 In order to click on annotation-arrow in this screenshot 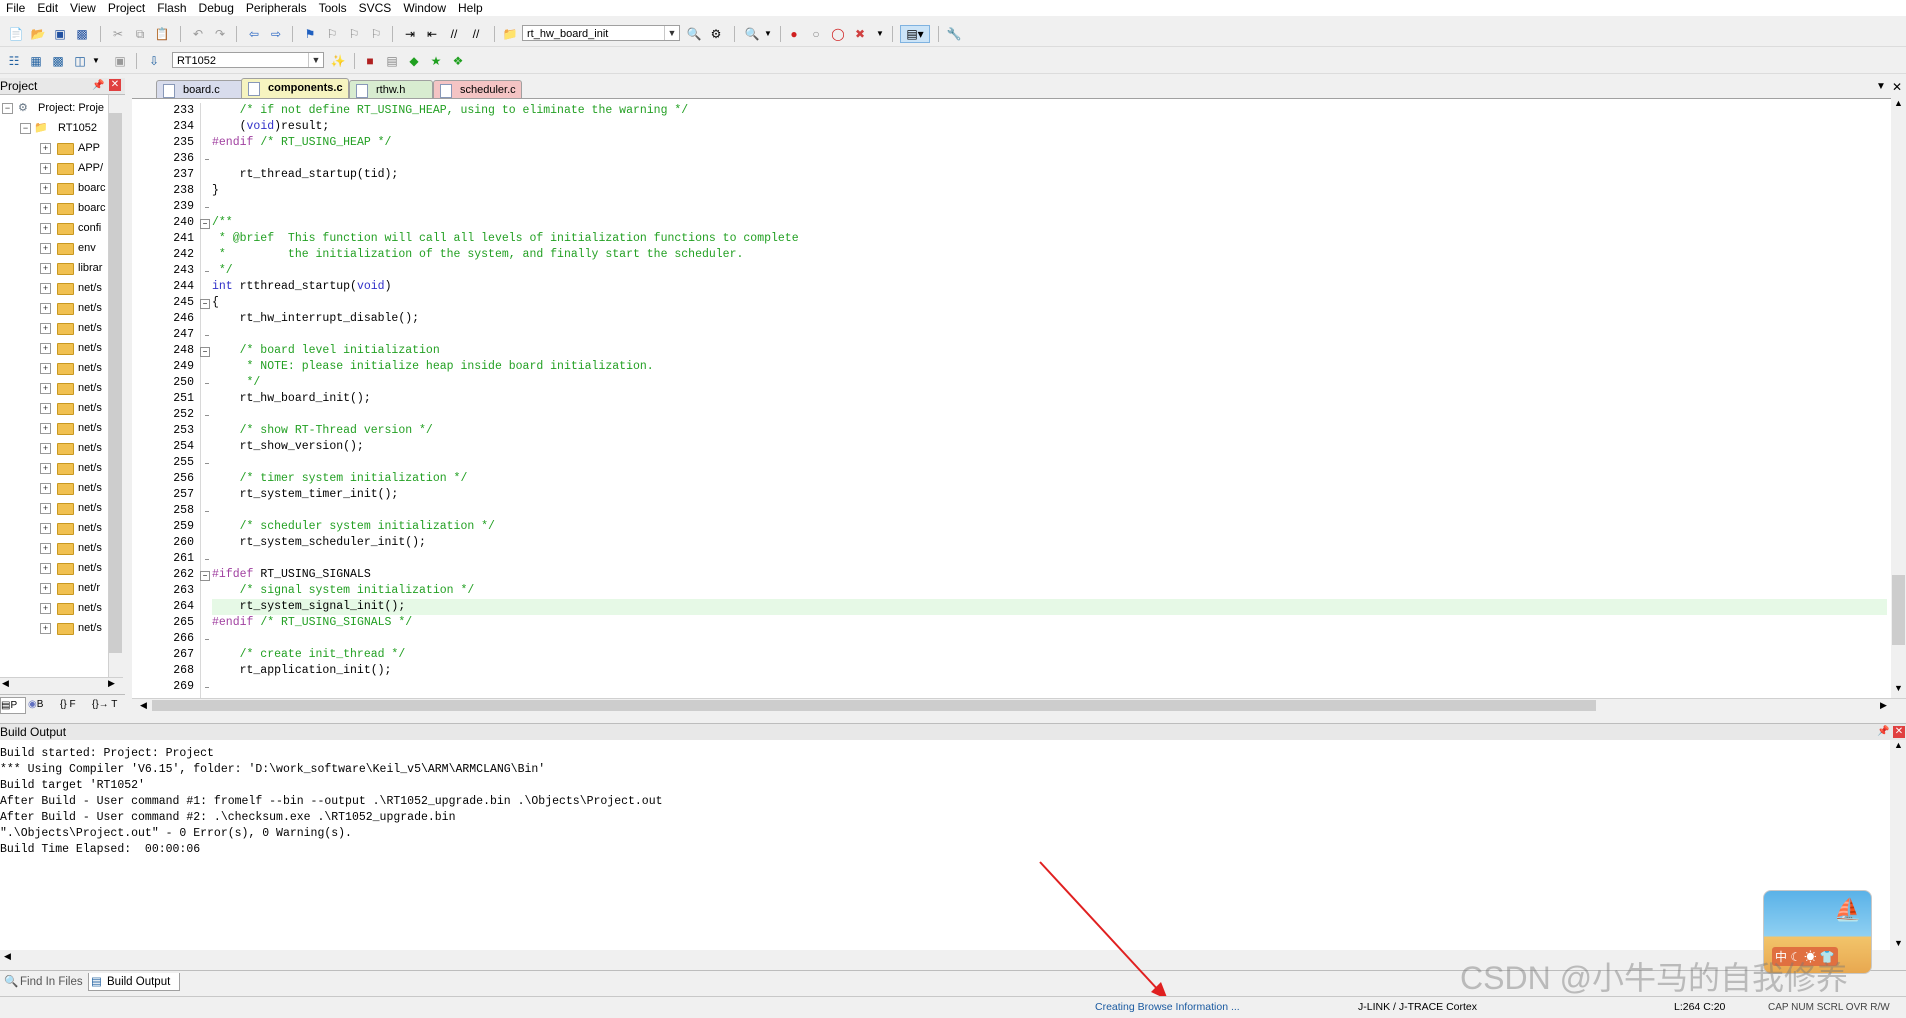, I will do `click(1103, 930)`.